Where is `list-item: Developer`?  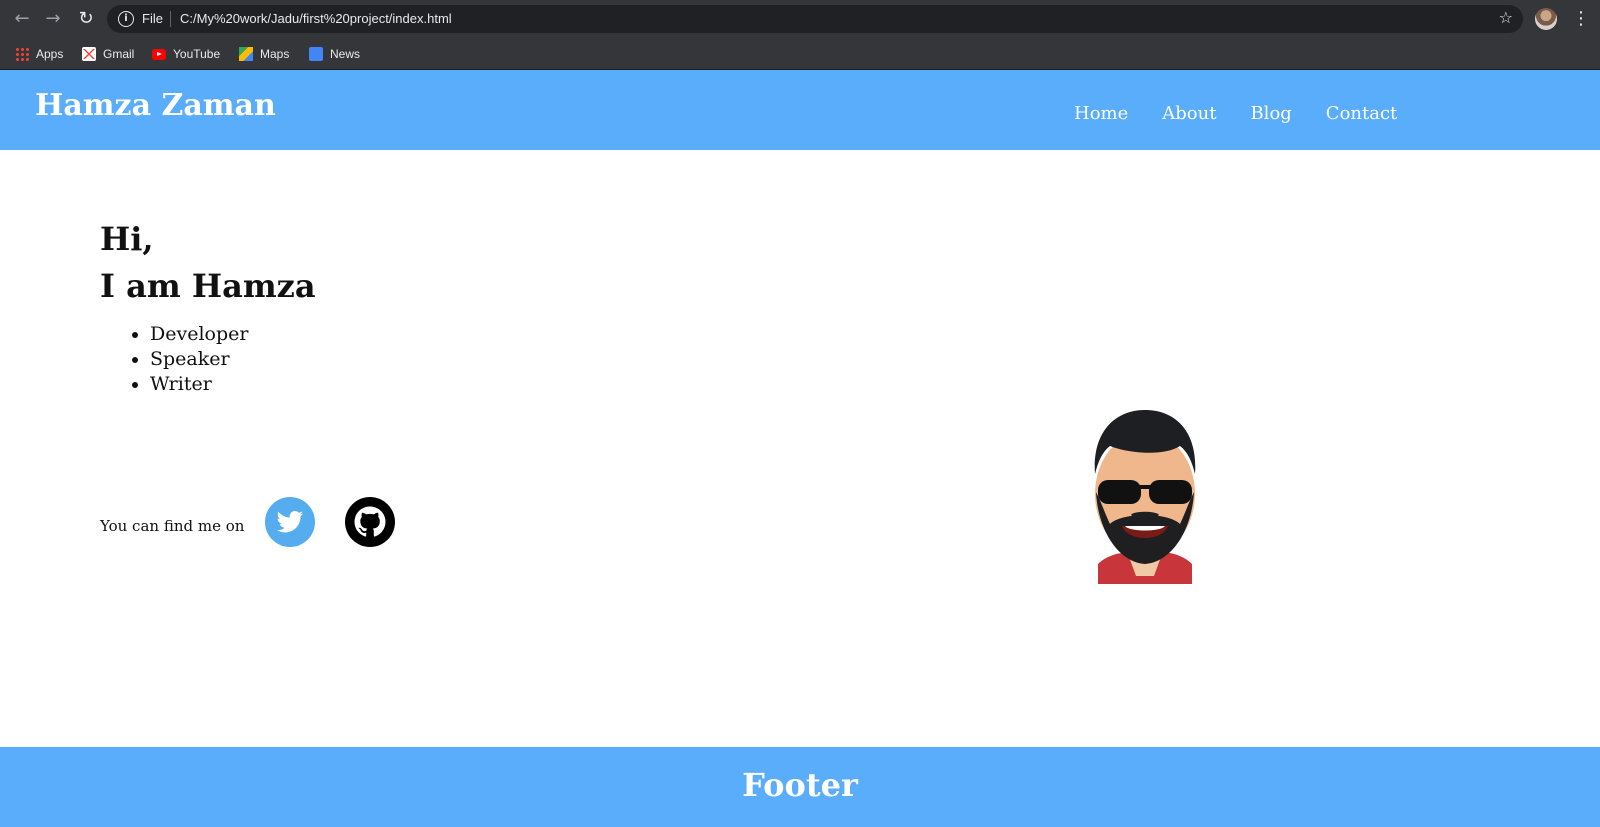
list-item: Developer is located at coordinates (199, 334).